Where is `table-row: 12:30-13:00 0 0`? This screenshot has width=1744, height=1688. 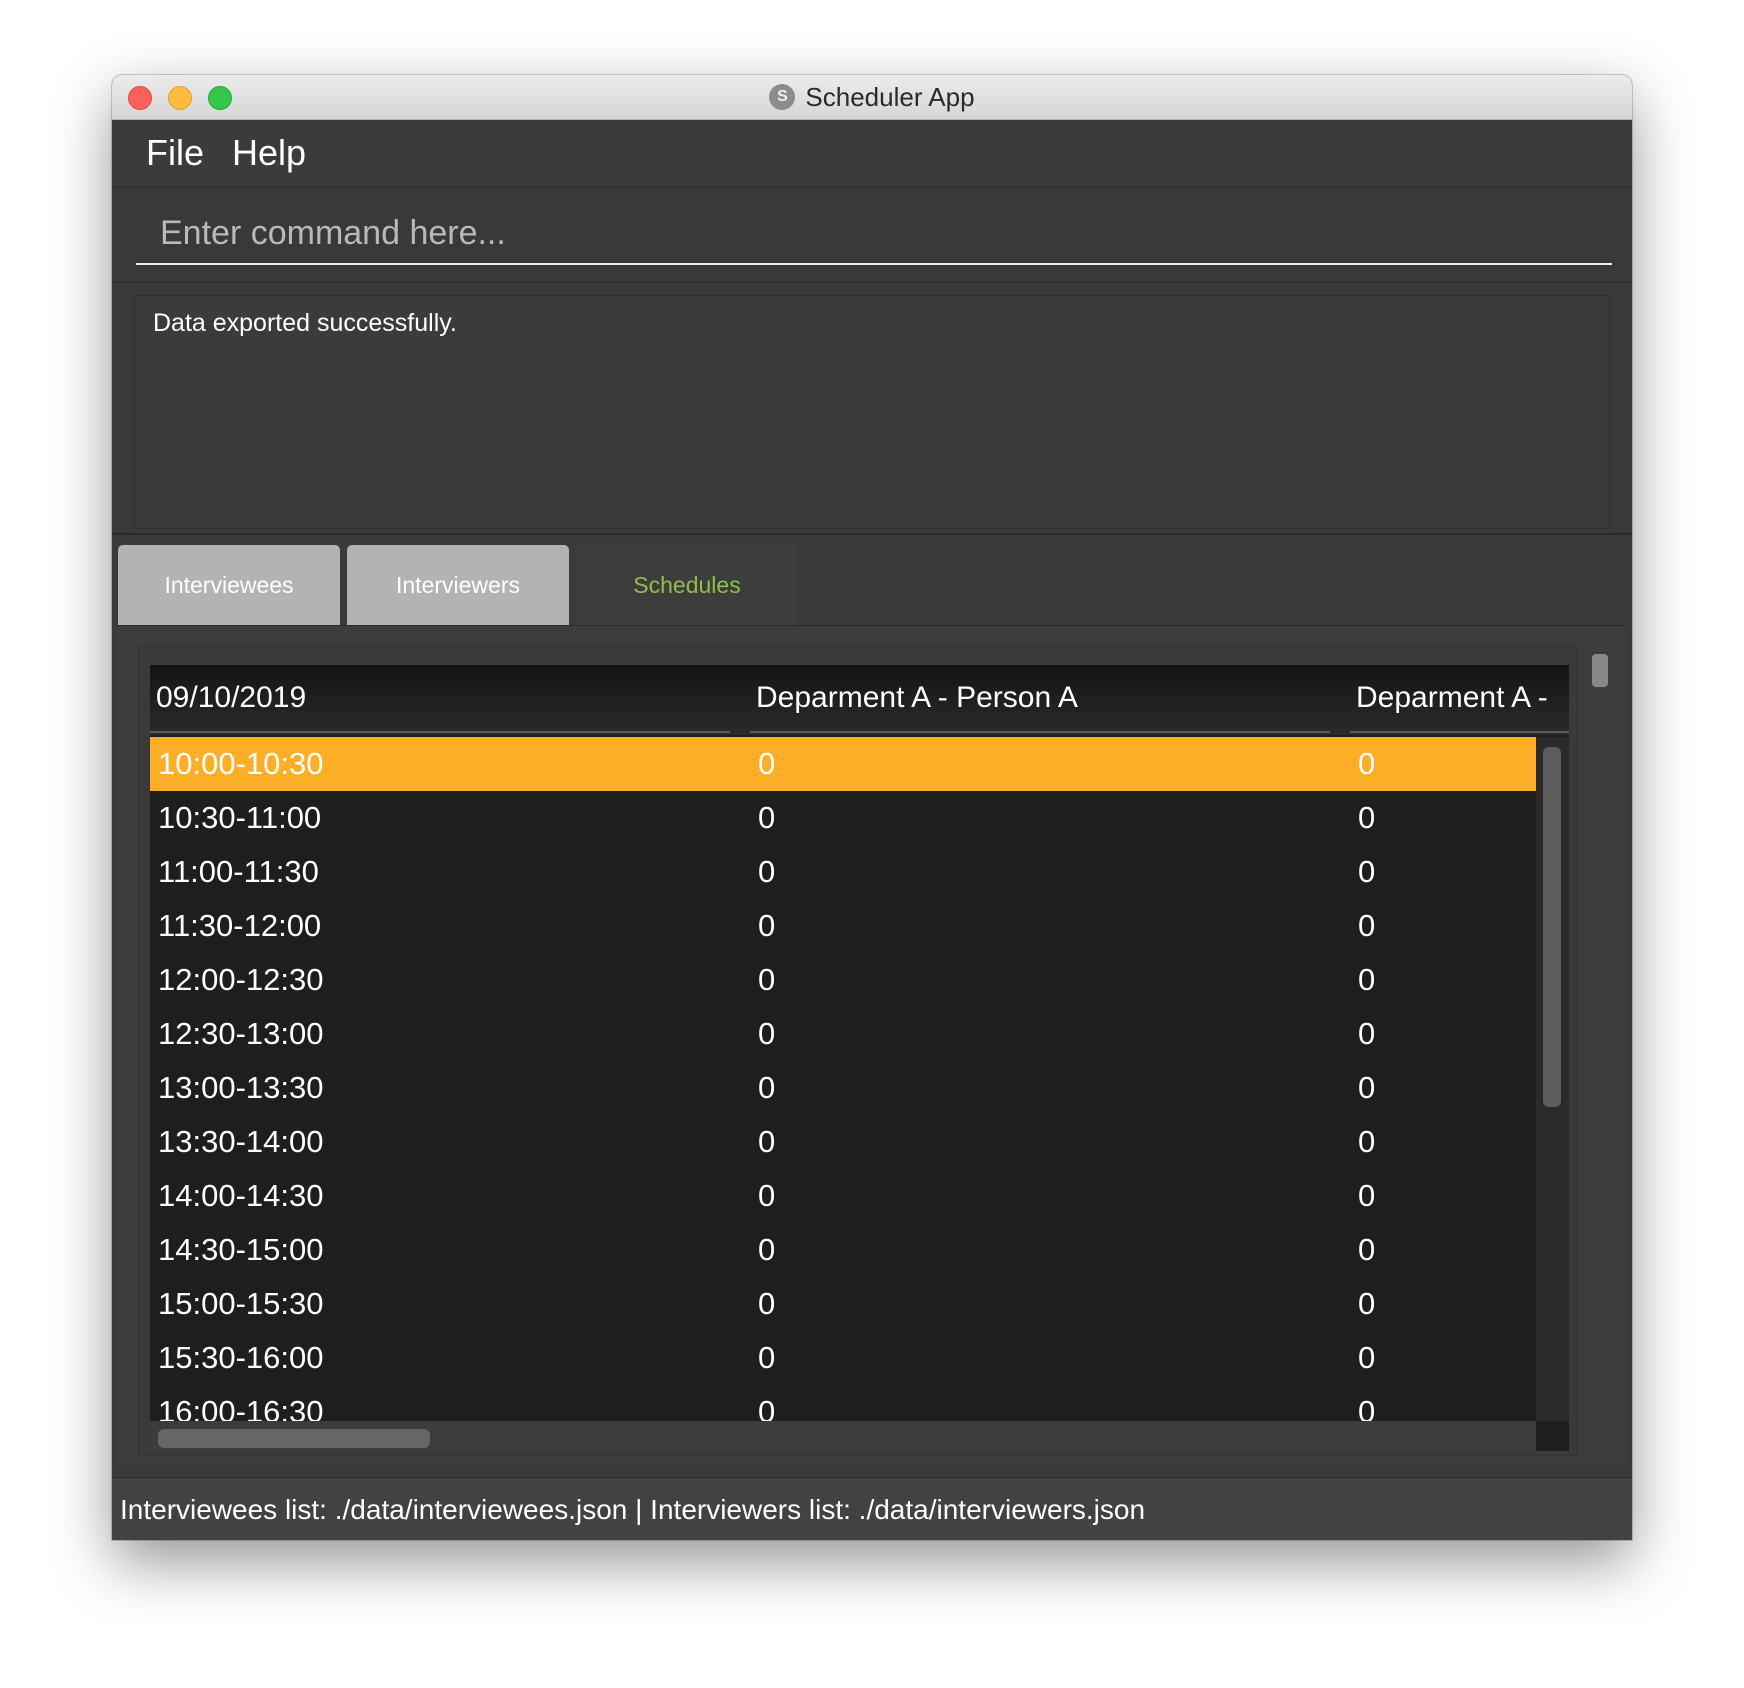
table-row: 12:30-13:00 0 0 is located at coordinates (843, 1034).